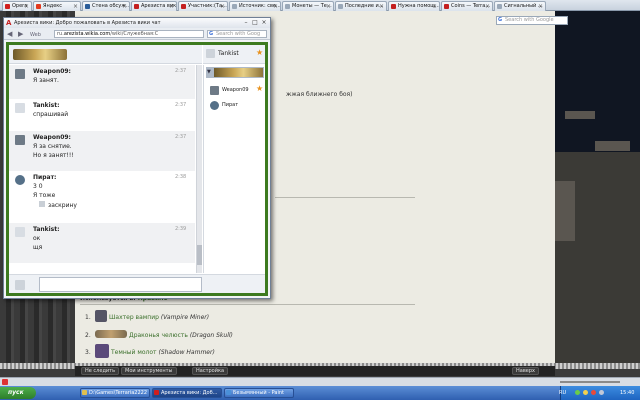  What do you see at coordinates (159, 317) in the screenshot?
I see `list-item-text: Шахтер вампир (Vampire Miner)` at bounding box center [159, 317].